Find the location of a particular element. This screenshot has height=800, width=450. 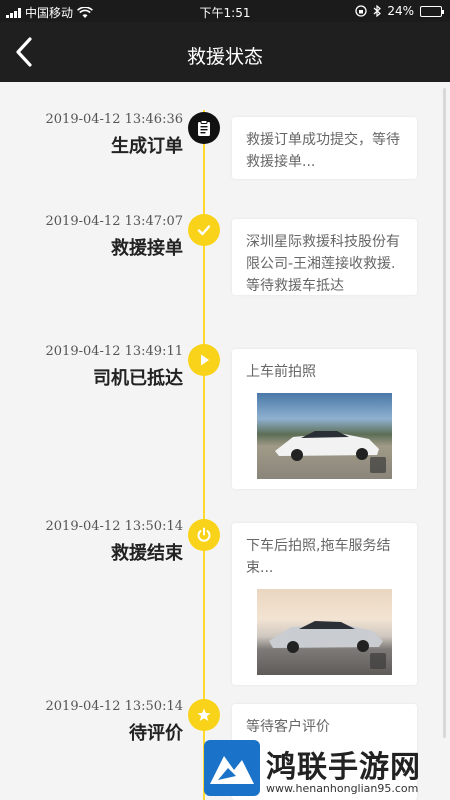

card-text: 上车前拍照 is located at coordinates (281, 372).